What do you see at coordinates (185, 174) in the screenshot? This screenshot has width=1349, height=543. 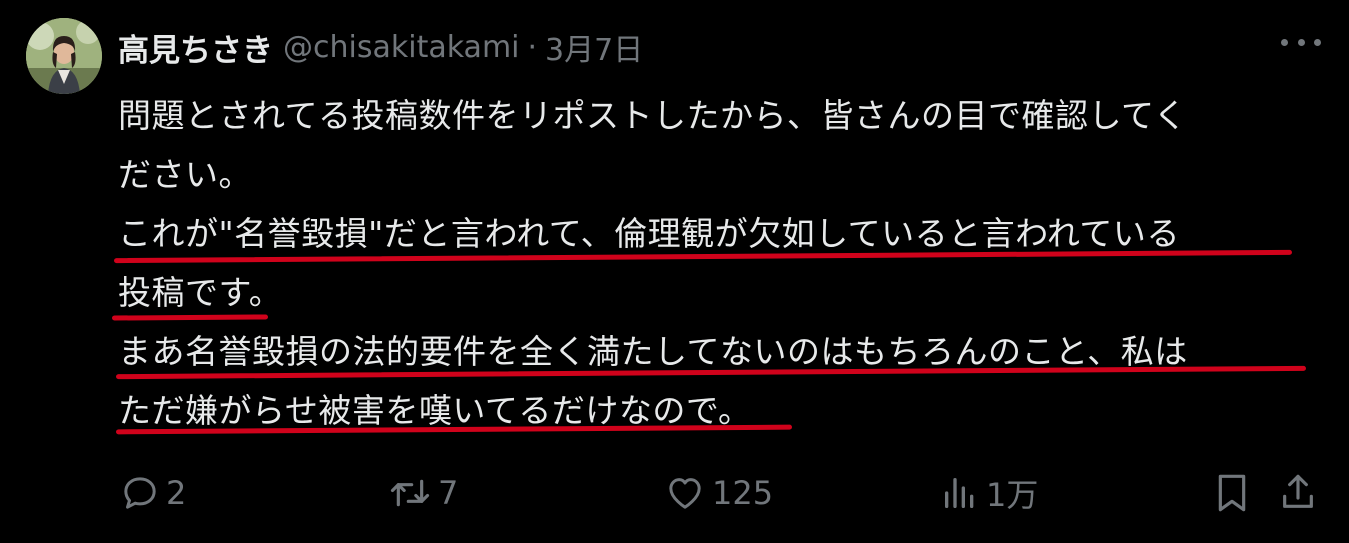 I see `line-text: ださい。` at bounding box center [185, 174].